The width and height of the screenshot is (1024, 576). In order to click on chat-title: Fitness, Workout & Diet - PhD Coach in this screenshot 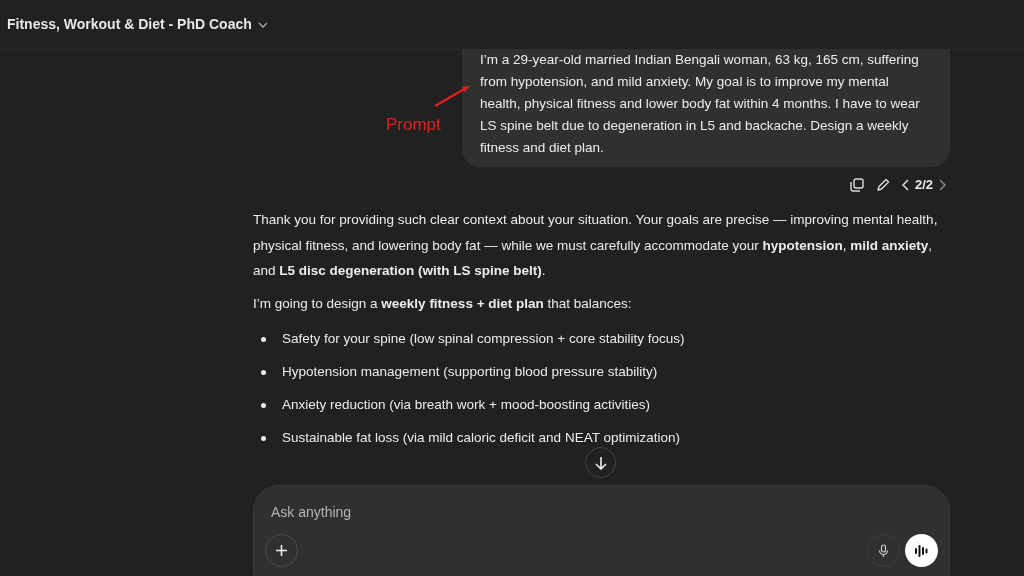, I will do `click(129, 24)`.